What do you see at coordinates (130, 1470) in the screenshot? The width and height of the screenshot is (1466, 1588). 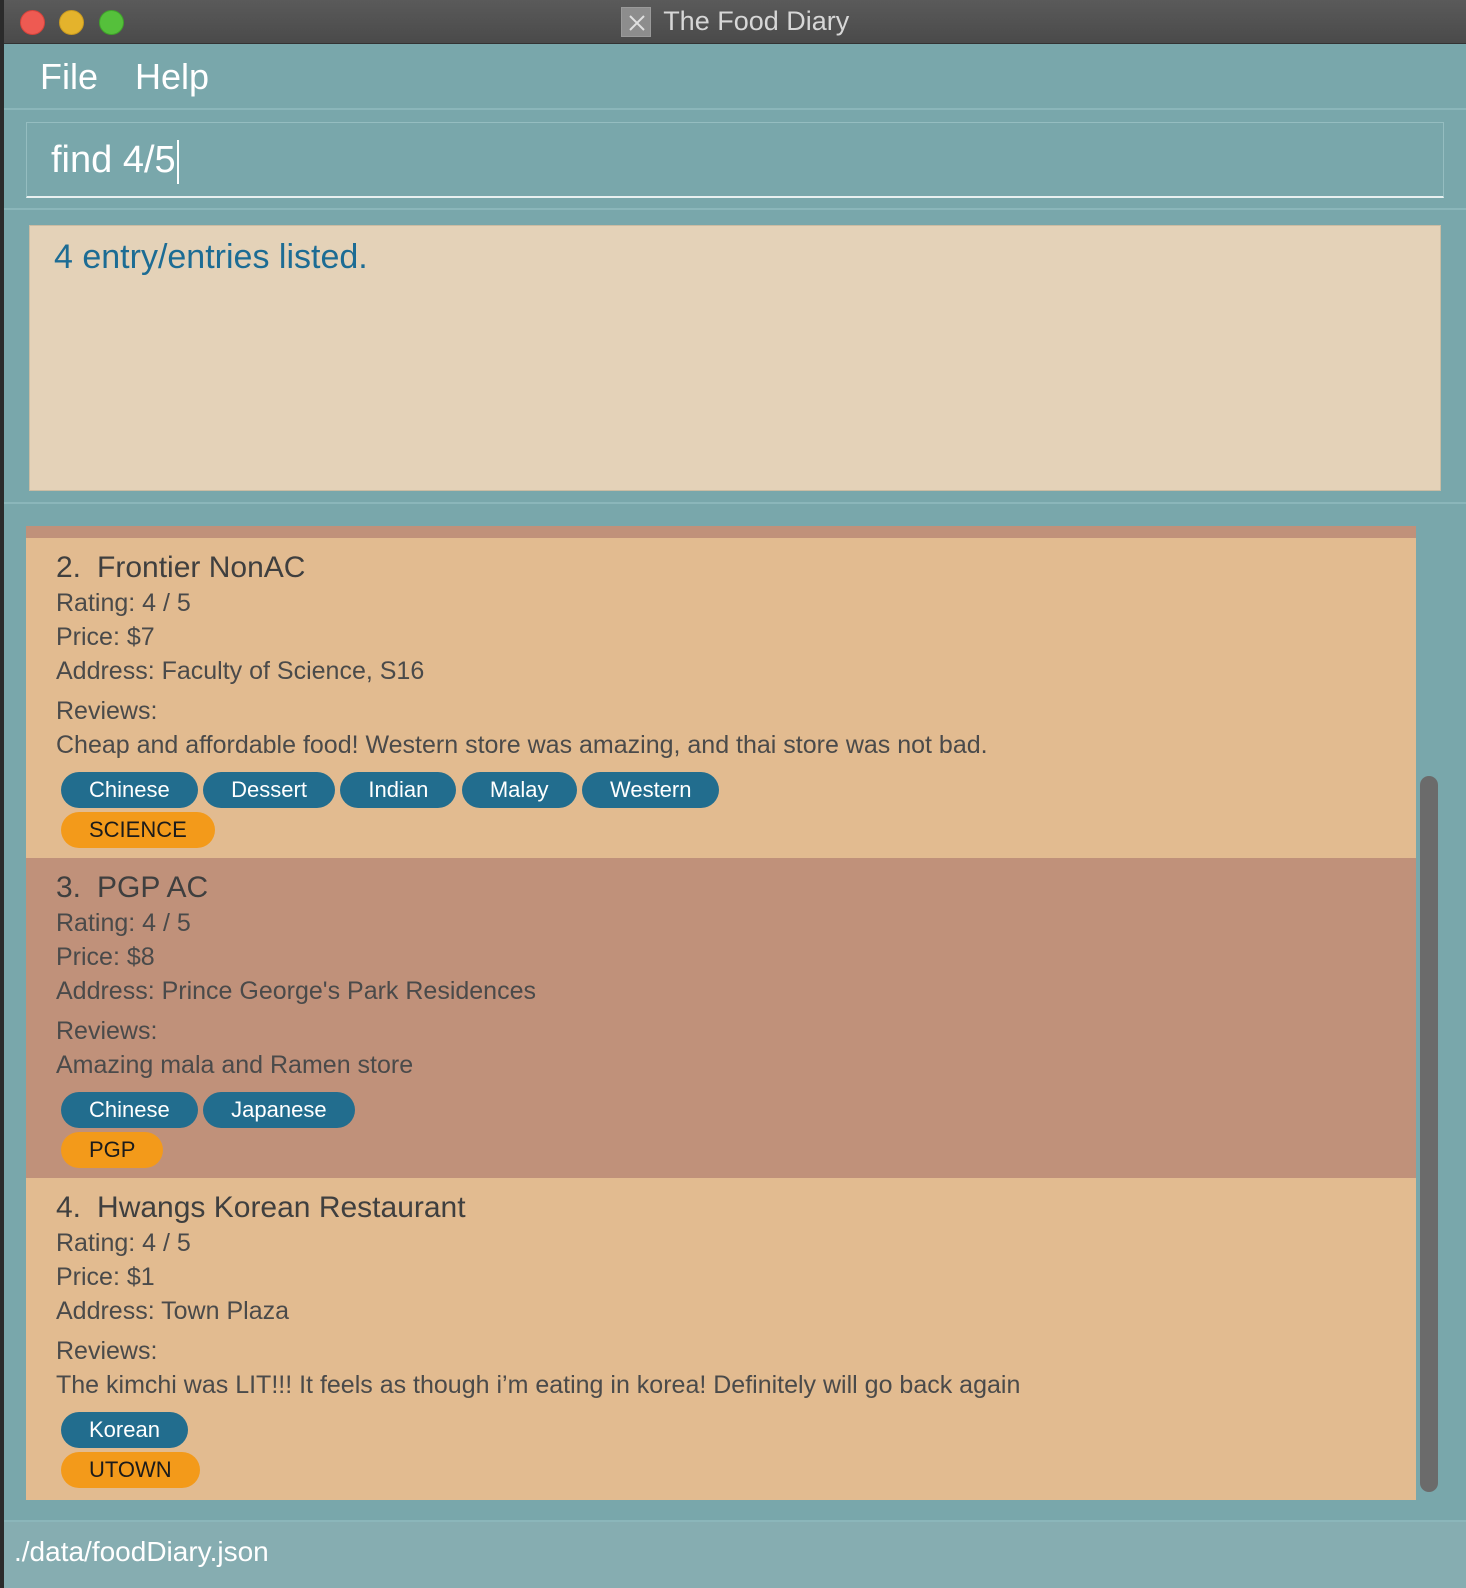 I see `school-tag: UTOWN` at bounding box center [130, 1470].